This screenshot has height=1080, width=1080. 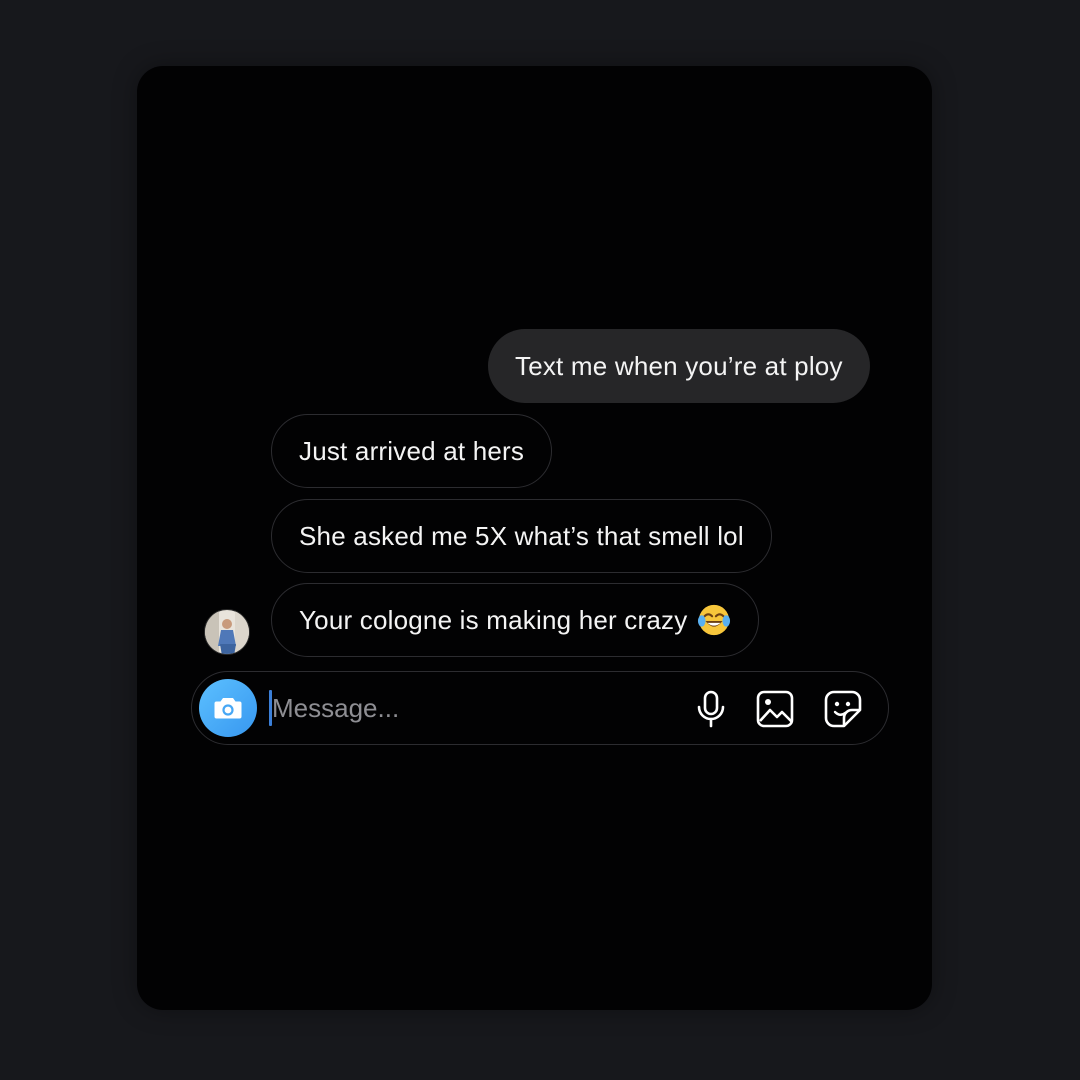 I want to click on gallery-button, so click(x=775, y=709).